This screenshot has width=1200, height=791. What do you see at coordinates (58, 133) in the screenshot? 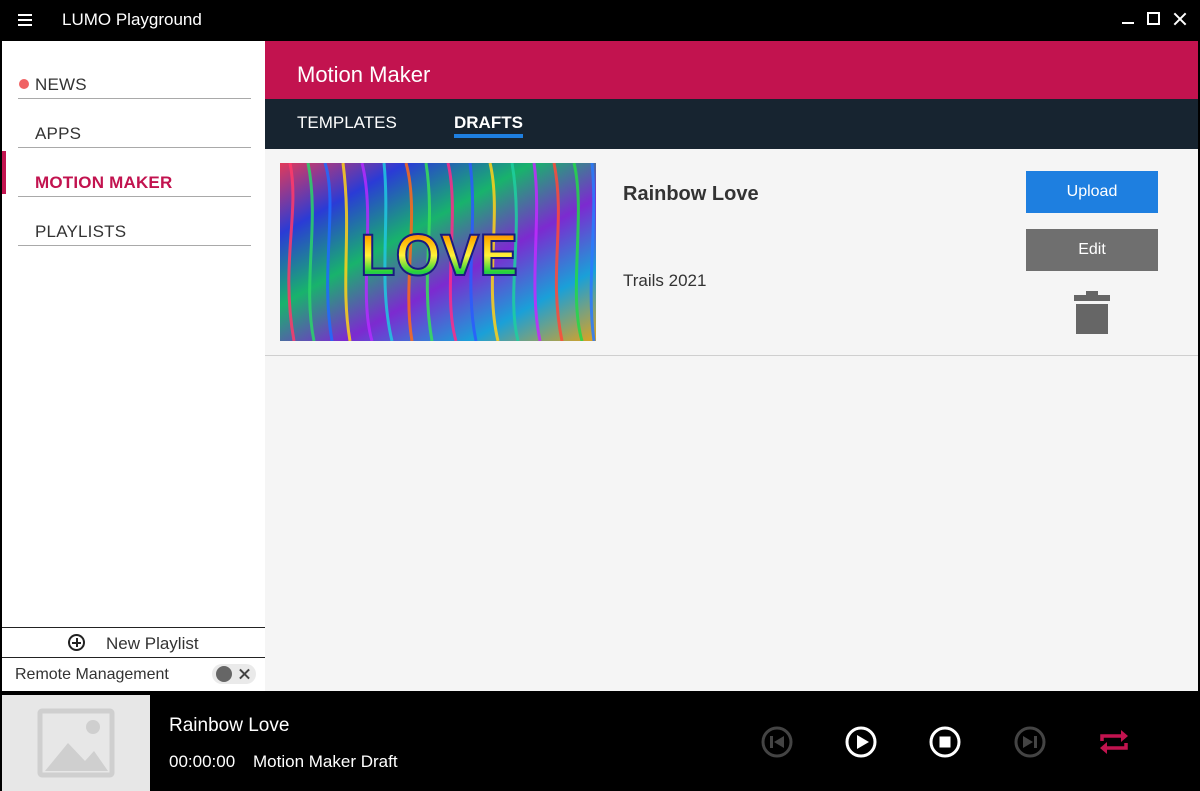
I see `sidebar-item-label: APPS` at bounding box center [58, 133].